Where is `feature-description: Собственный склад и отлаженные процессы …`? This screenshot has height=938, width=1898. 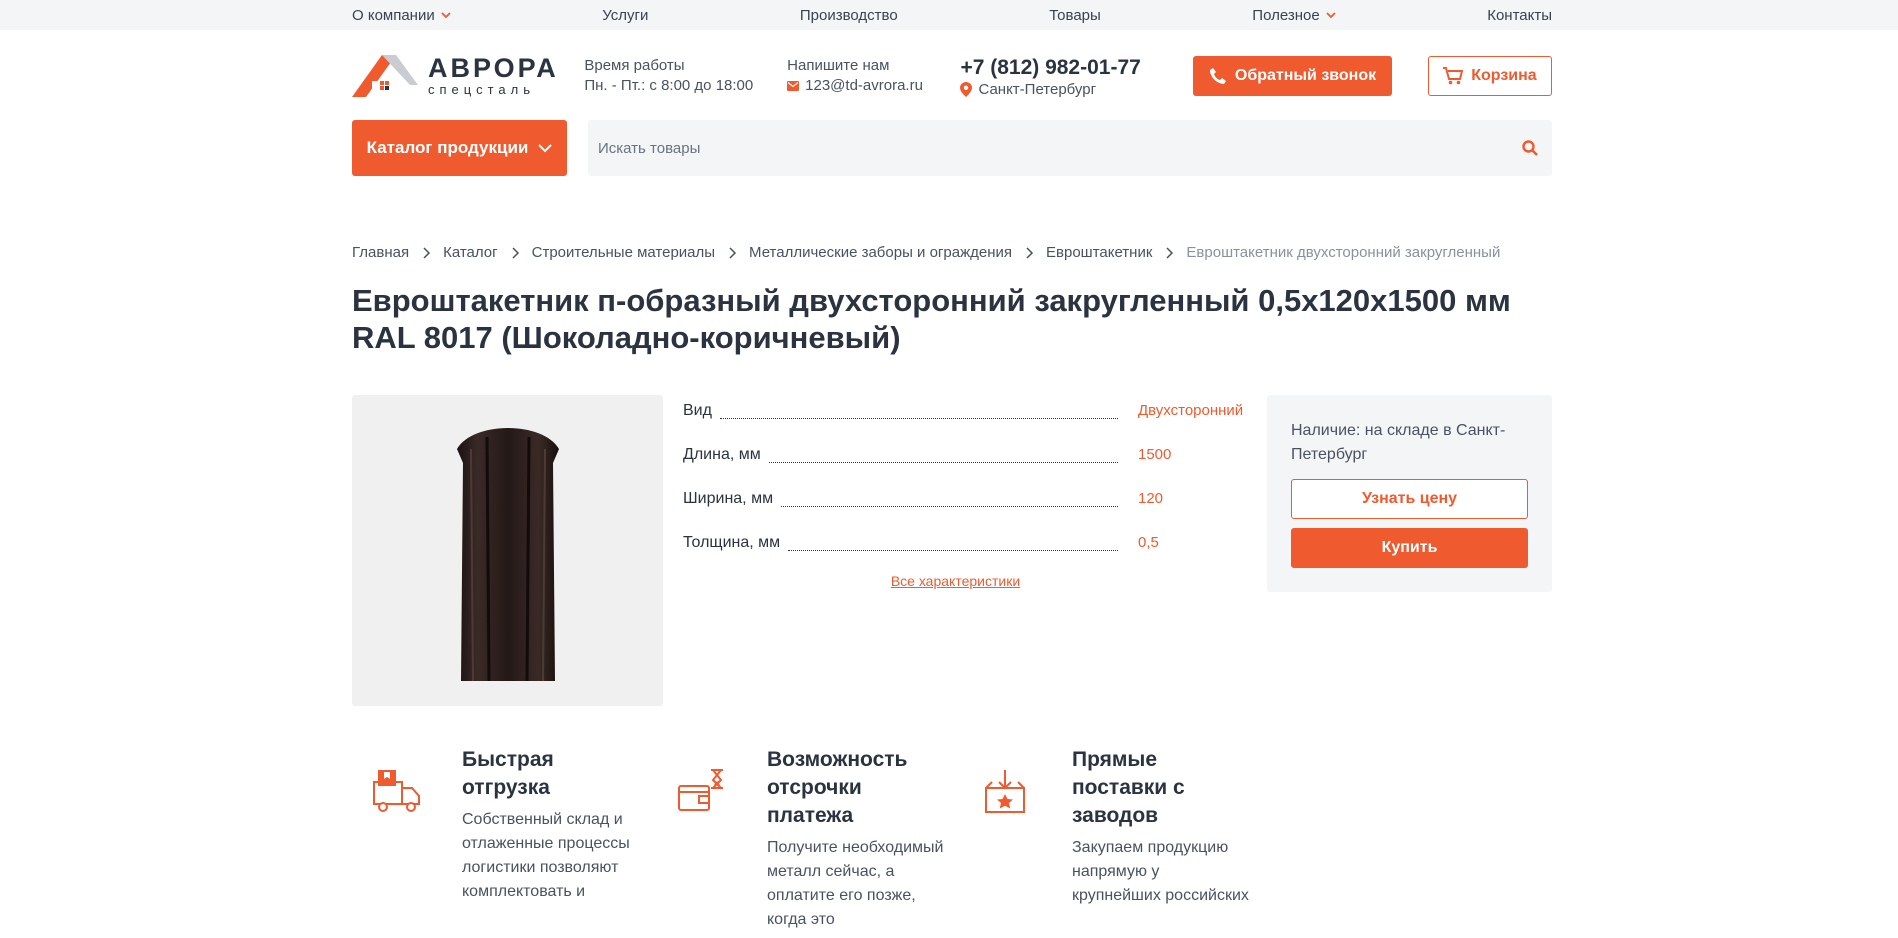
feature-description: Собственный склад и отлаженные процессы … is located at coordinates (546, 855).